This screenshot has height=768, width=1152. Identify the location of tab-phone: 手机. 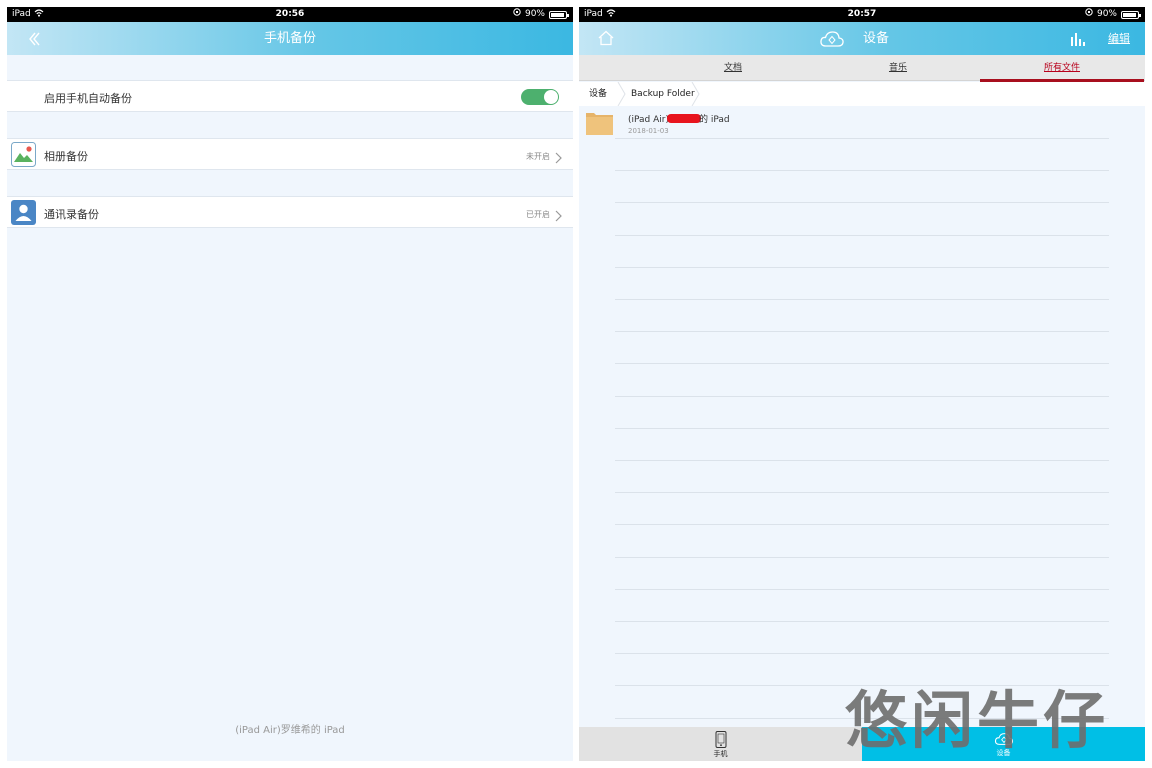
(720, 744).